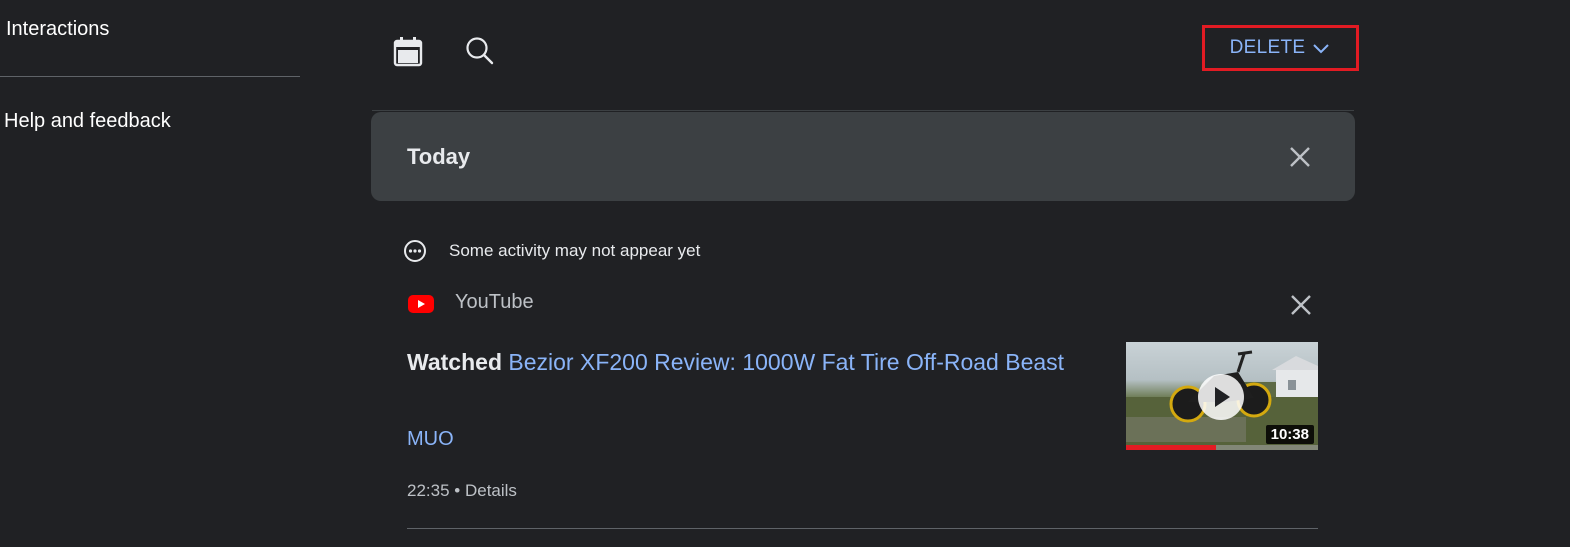 This screenshot has height=547, width=1570. Describe the element at coordinates (1267, 47) in the screenshot. I see `delete-label: DELETE` at that location.